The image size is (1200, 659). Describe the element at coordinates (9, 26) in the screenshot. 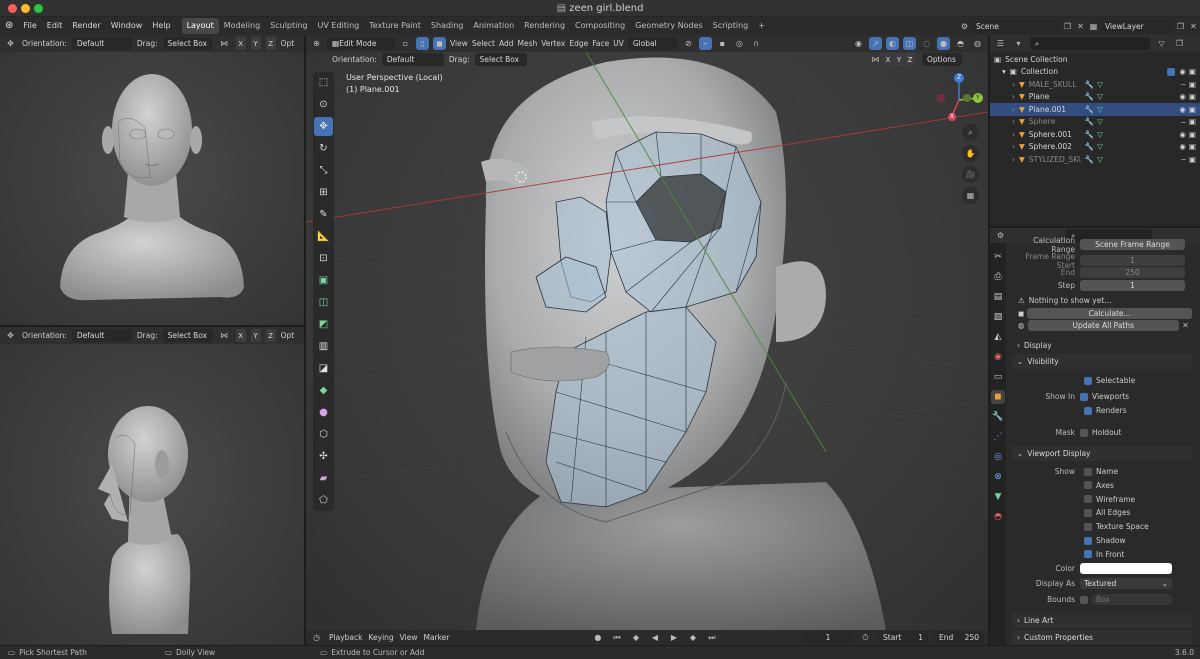

I see `blender-logo-icon: ⊛` at that location.